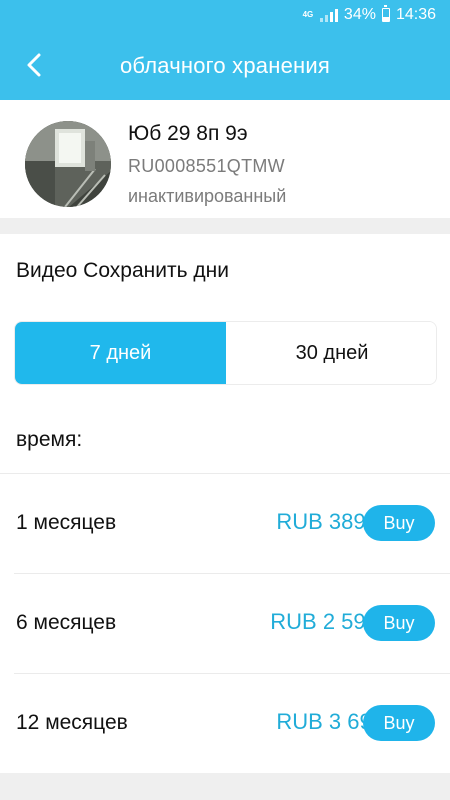 The height and width of the screenshot is (800, 450). Describe the element at coordinates (49, 439) in the screenshot. I see `time-label: время:` at that location.